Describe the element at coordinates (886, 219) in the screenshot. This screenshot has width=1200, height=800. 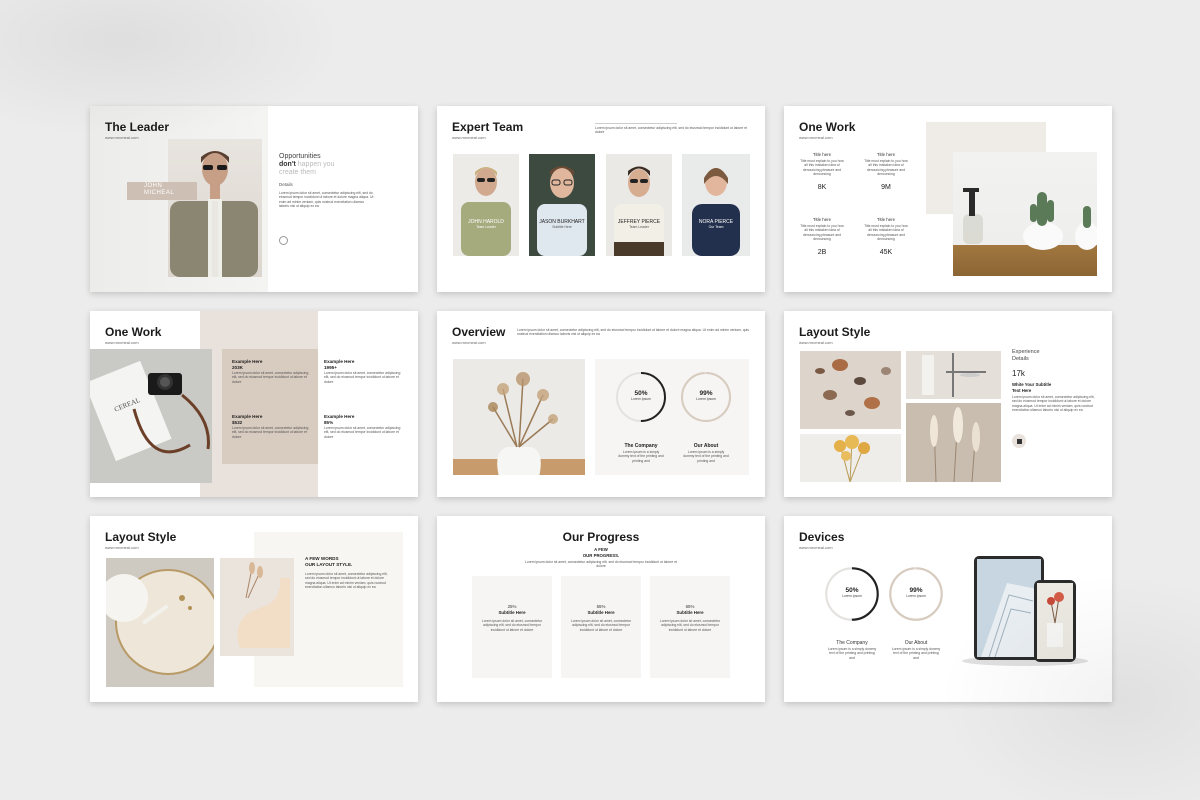
I see `stat-4-label: Title here` at that location.